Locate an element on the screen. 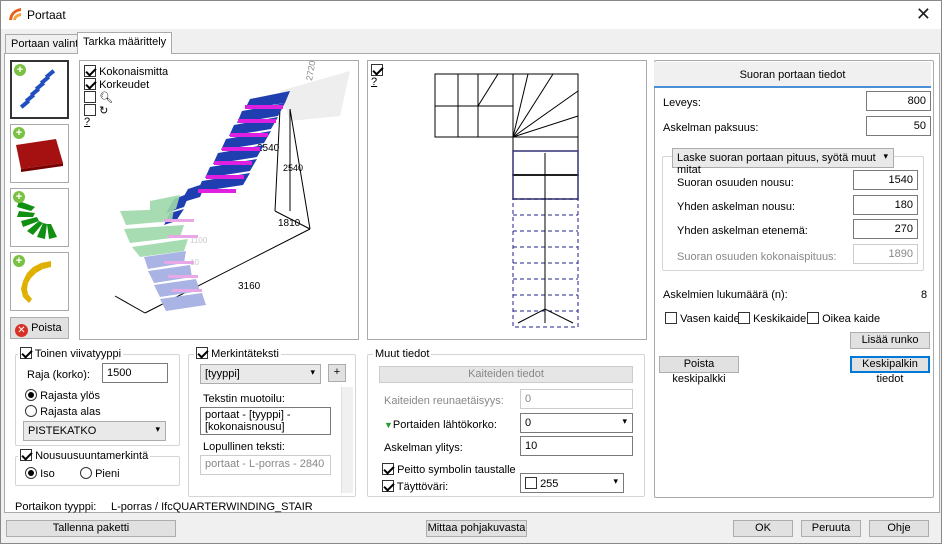 The width and height of the screenshot is (942, 544). thumb-spiral: + is located at coordinates (39, 281).